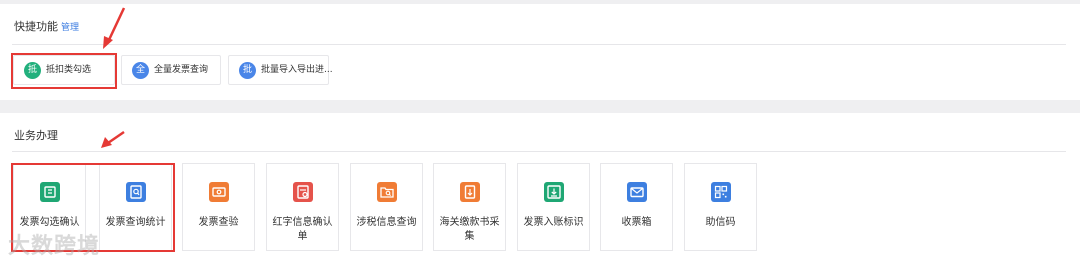 This screenshot has width=1080, height=263. Describe the element at coordinates (54, 246) in the screenshot. I see `watermark: 大数跨境` at that location.